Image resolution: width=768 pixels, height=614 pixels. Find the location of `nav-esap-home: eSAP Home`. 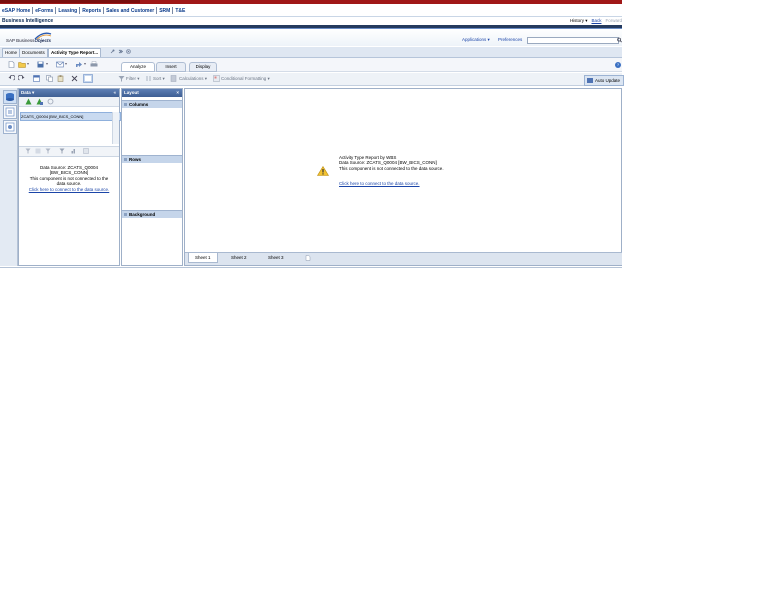

nav-esap-home: eSAP Home is located at coordinates (16, 11).